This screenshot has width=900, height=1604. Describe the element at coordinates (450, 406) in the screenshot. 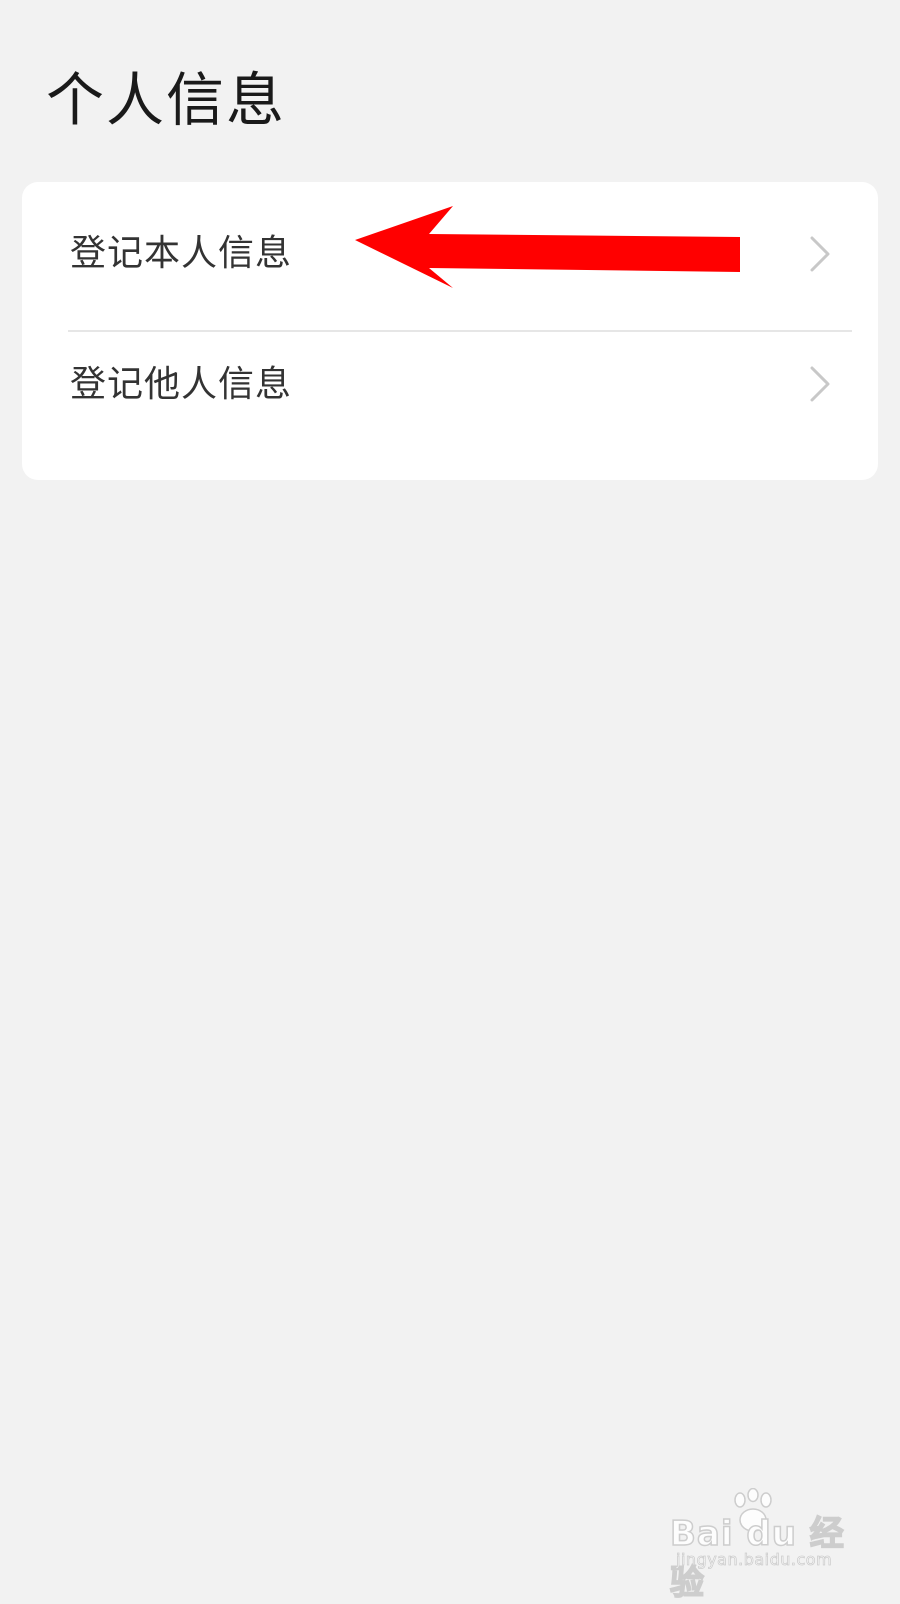

I see `register-others-info-item: 登记他人信息` at that location.